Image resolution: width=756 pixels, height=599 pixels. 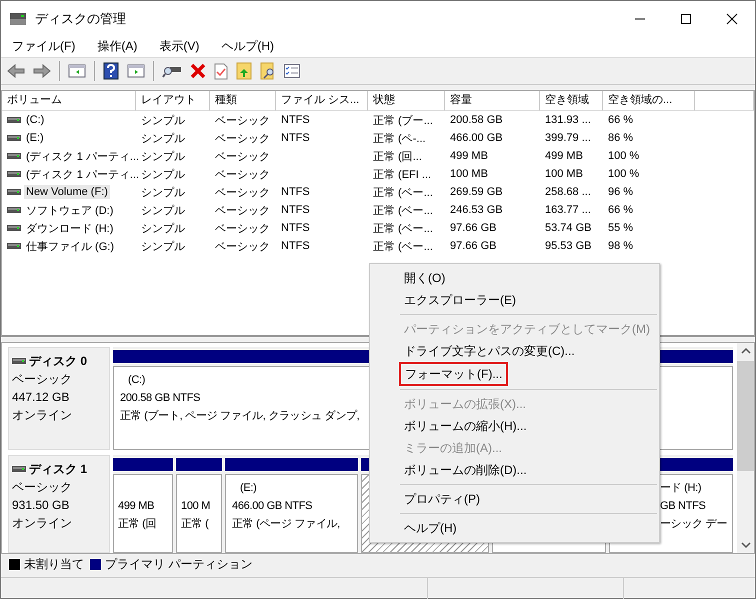 I want to click on table-cell: (E:), so click(x=35, y=138).